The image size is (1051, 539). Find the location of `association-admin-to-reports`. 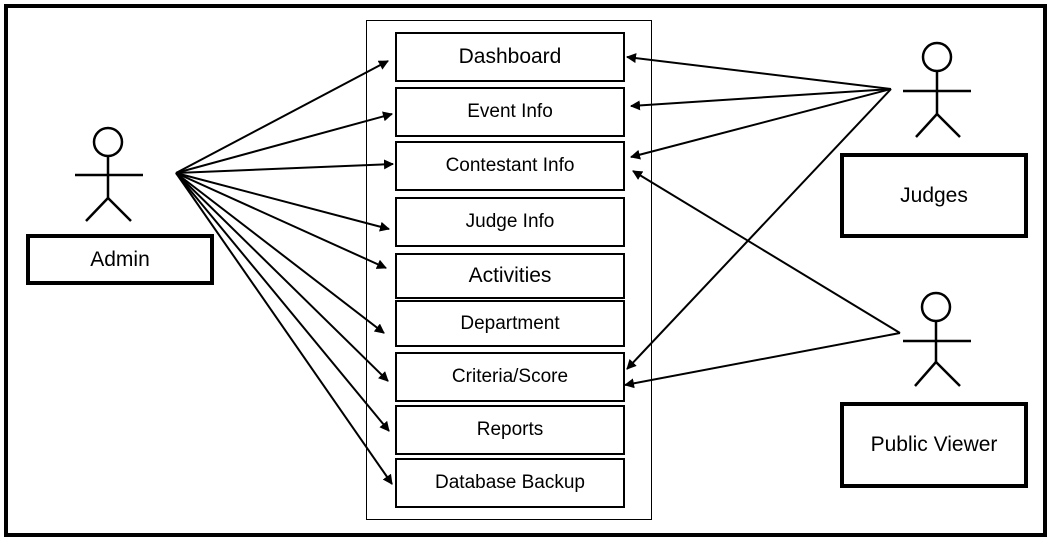

association-admin-to-reports is located at coordinates (282, 302).